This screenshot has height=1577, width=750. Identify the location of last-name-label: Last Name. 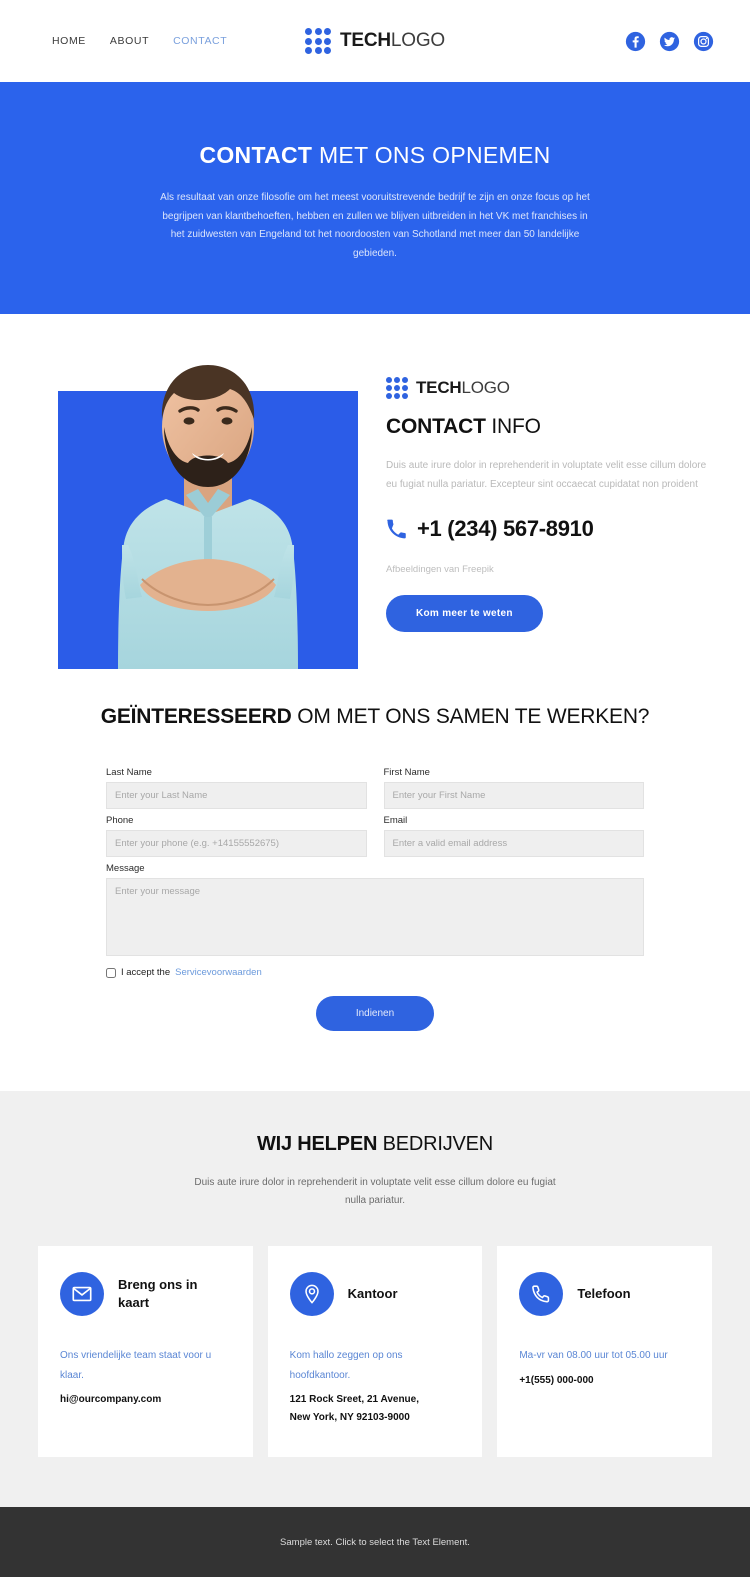
(129, 772).